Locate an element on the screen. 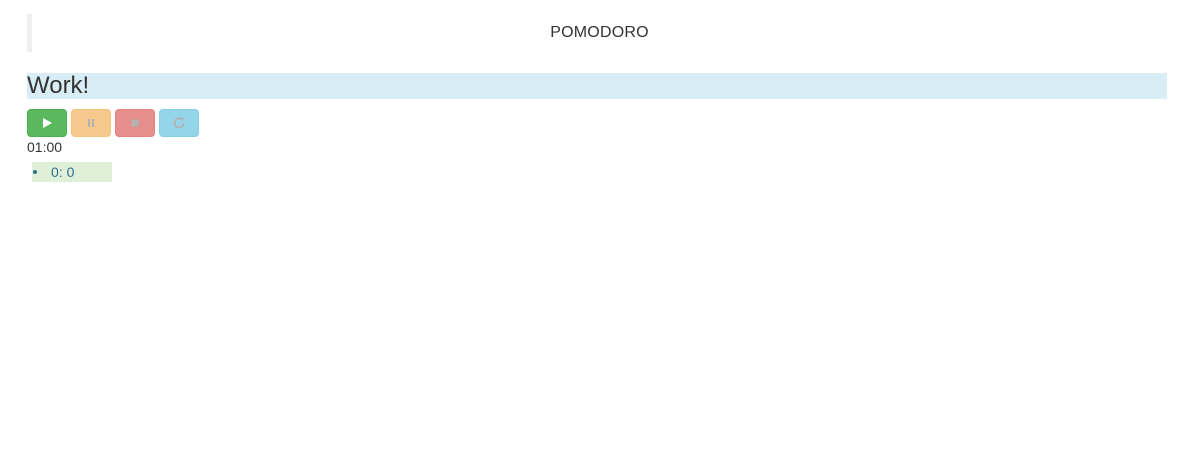  page-title: POMODORO is located at coordinates (599, 32).